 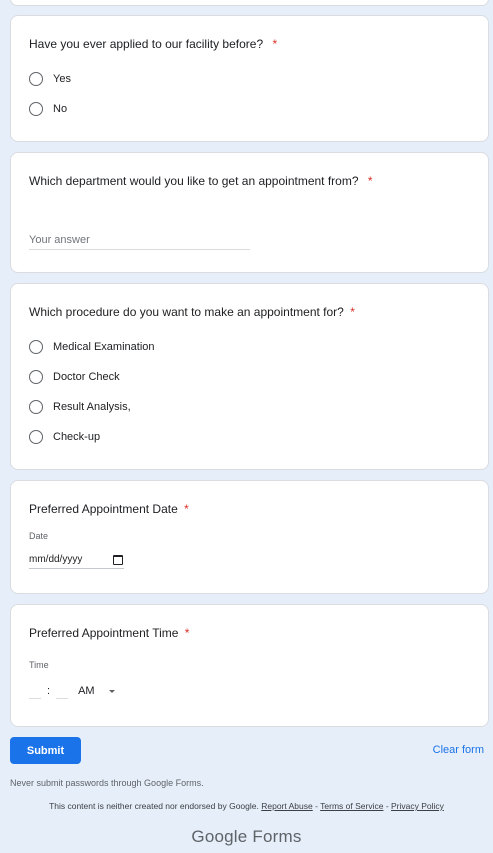 What do you see at coordinates (77, 437) in the screenshot?
I see `radio-label: Check-up` at bounding box center [77, 437].